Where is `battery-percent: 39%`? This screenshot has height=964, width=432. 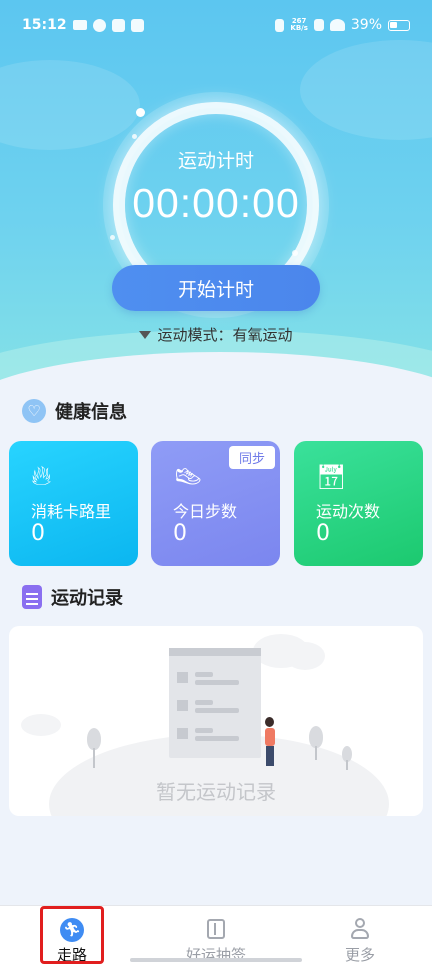 battery-percent: 39% is located at coordinates (366, 25).